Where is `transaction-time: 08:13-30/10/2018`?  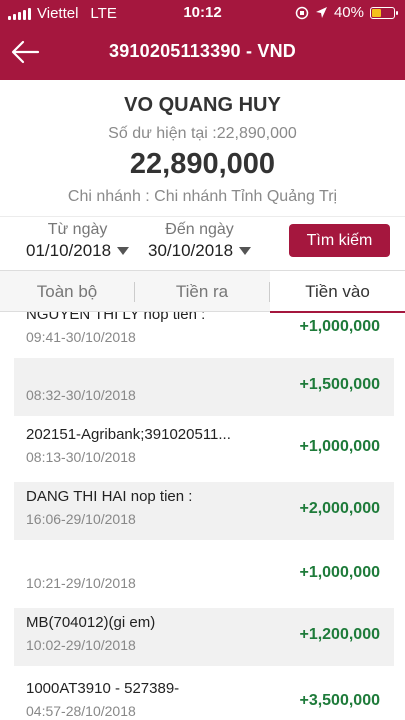 transaction-time: 08:13-30/10/2018 is located at coordinates (81, 457).